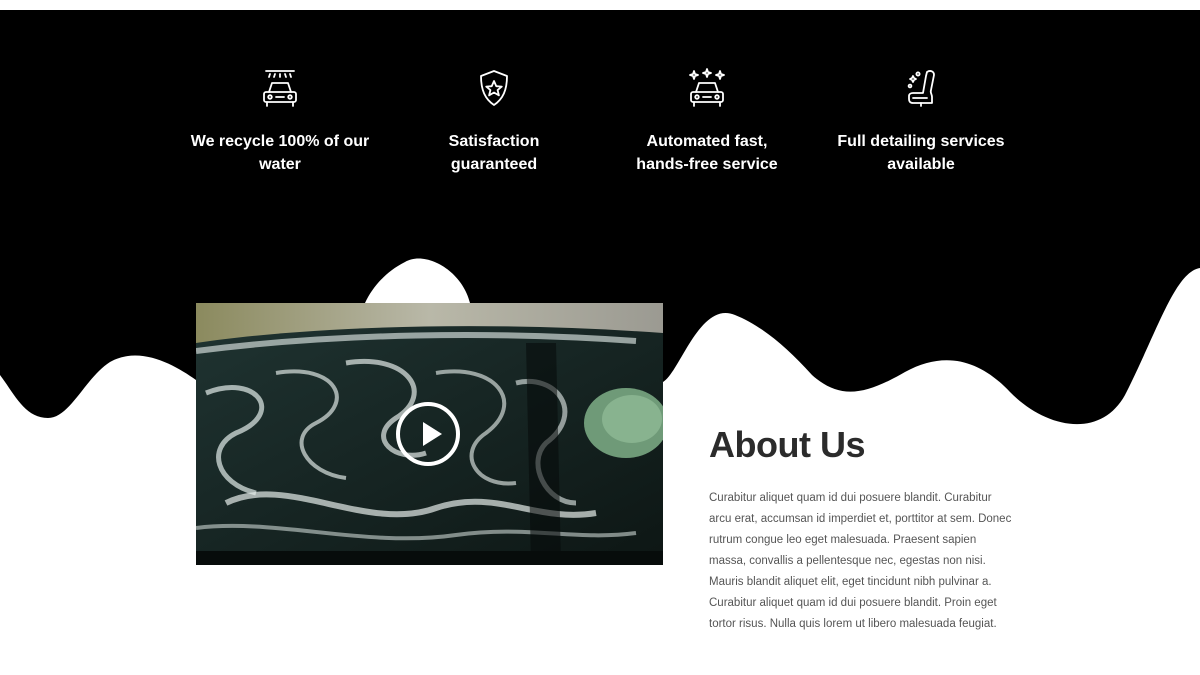 The width and height of the screenshot is (1200, 675). I want to click on feature-detailing: Full detailing services available, so click(921, 121).